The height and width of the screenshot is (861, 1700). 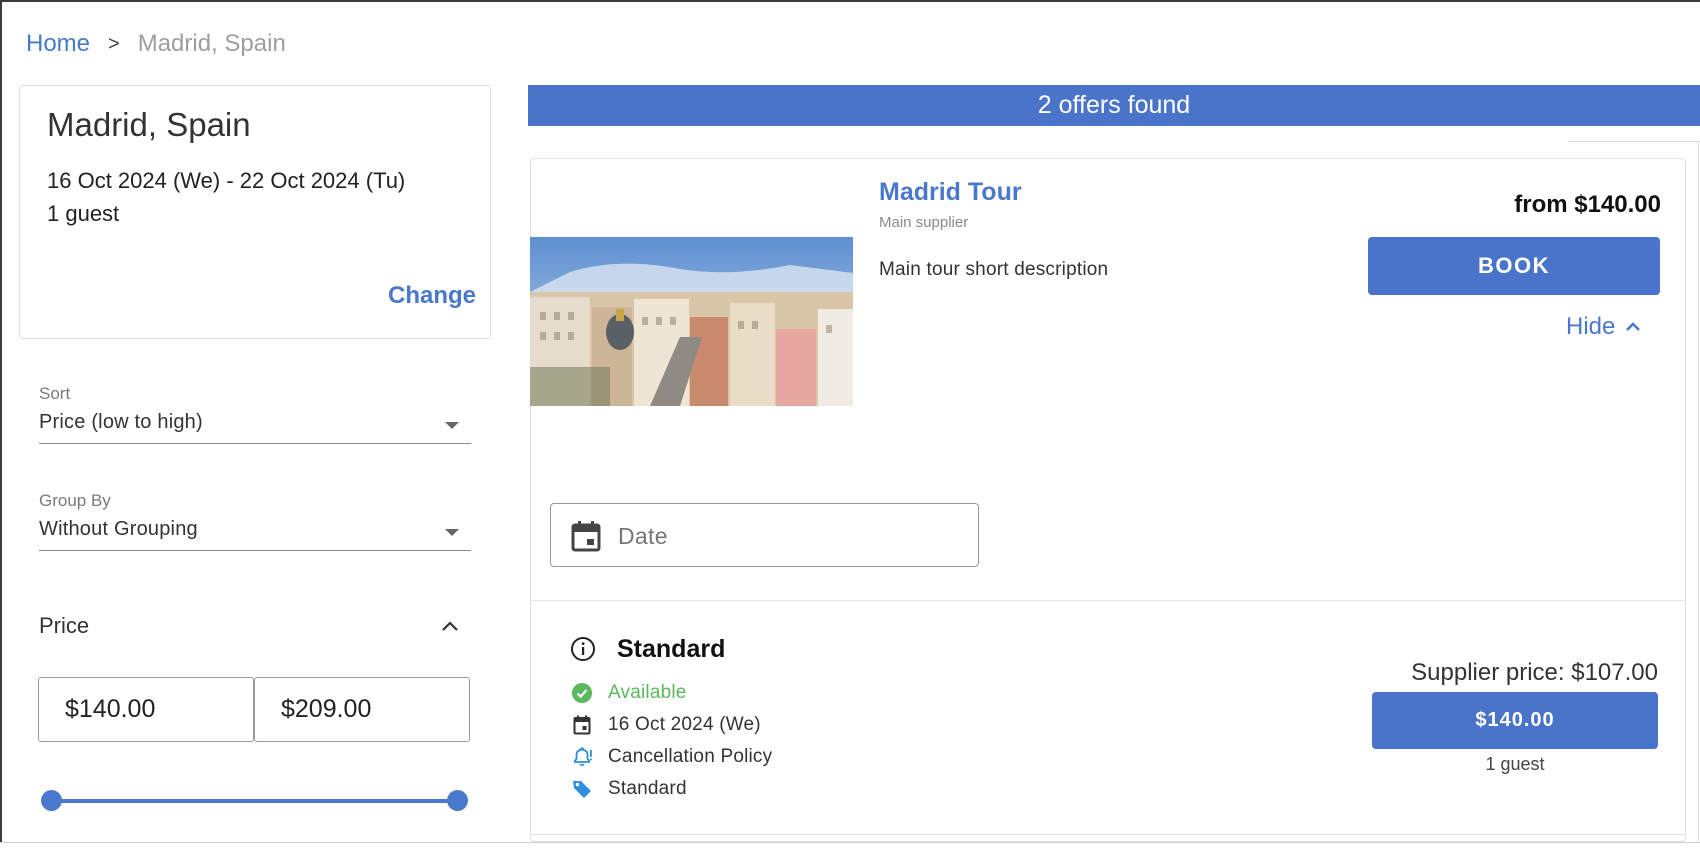 What do you see at coordinates (1514, 266) in the screenshot?
I see `book-button: BOOK` at bounding box center [1514, 266].